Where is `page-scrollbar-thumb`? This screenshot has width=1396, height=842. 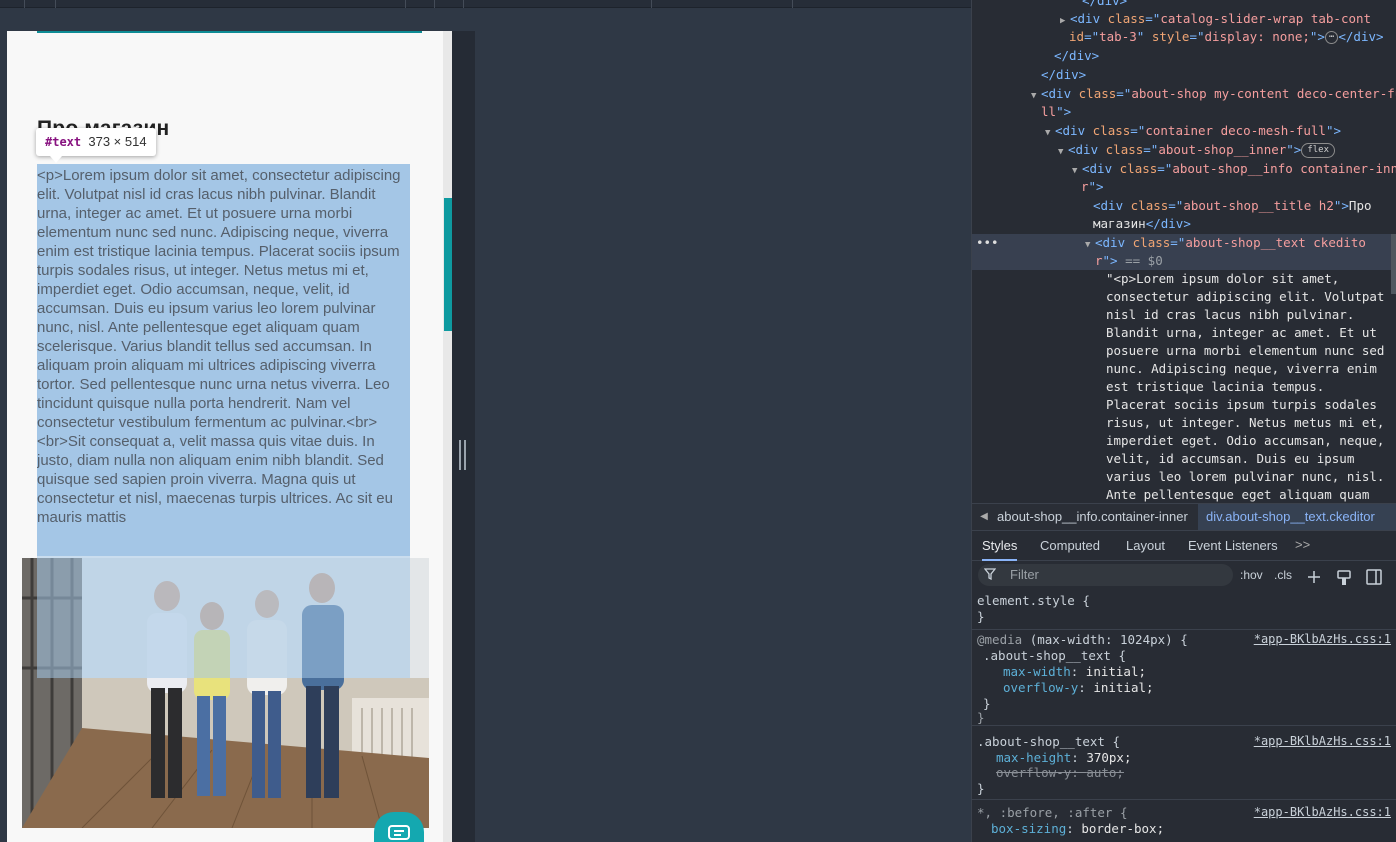 page-scrollbar-thumb is located at coordinates (448, 264).